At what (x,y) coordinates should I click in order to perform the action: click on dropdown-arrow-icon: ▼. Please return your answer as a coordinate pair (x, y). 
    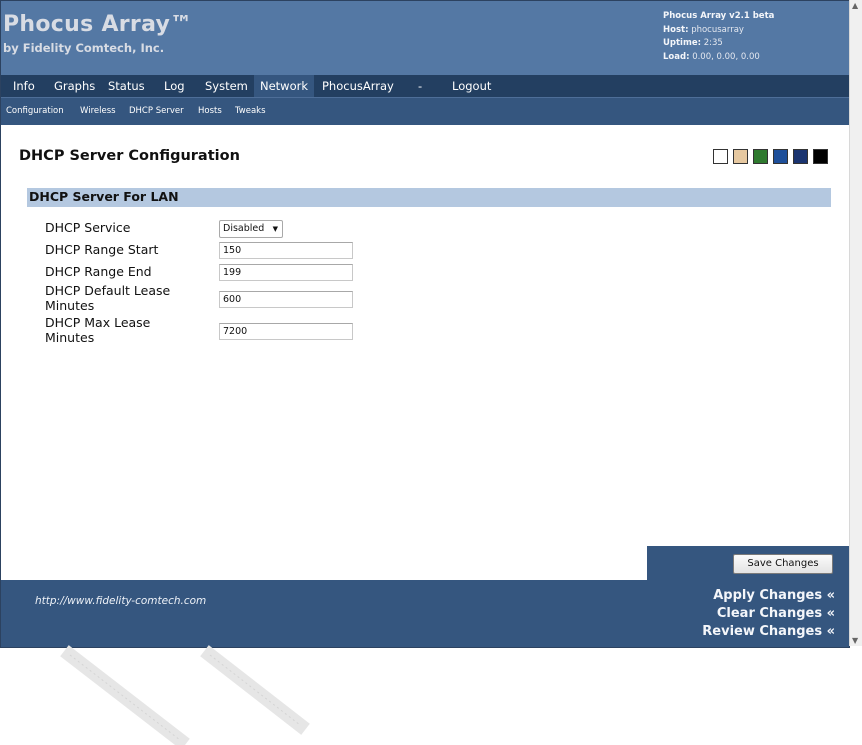
    Looking at the image, I should click on (275, 229).